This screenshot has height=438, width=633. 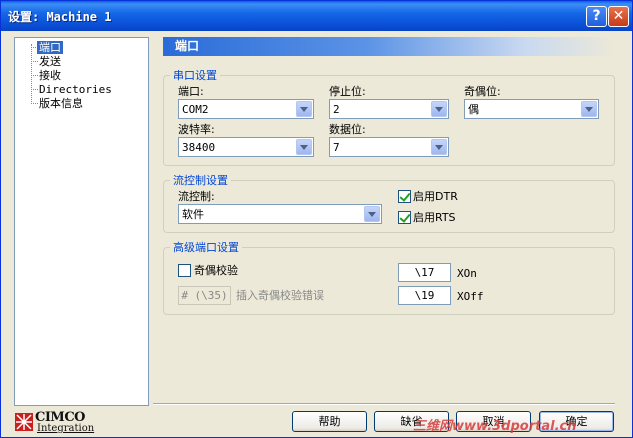 I want to click on default-button: 缺省, so click(x=411, y=421).